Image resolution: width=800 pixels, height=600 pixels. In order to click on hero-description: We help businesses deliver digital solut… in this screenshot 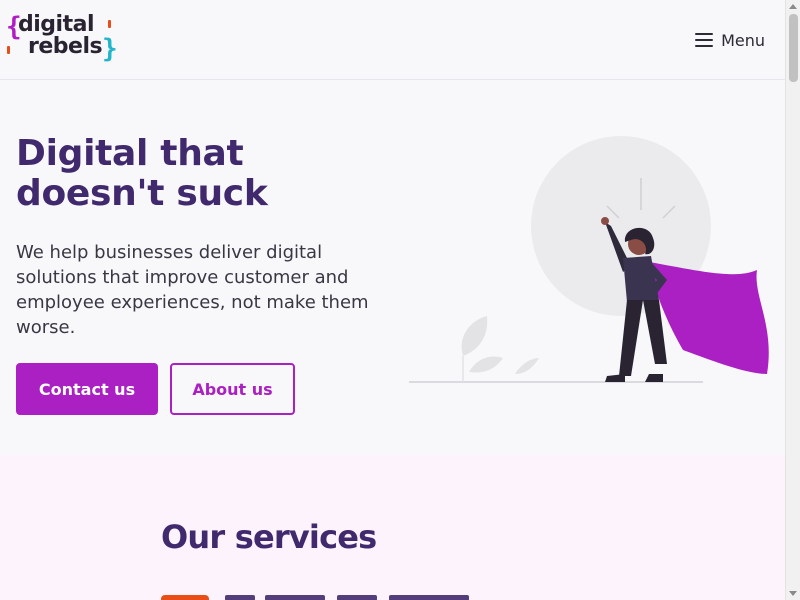, I will do `click(192, 290)`.